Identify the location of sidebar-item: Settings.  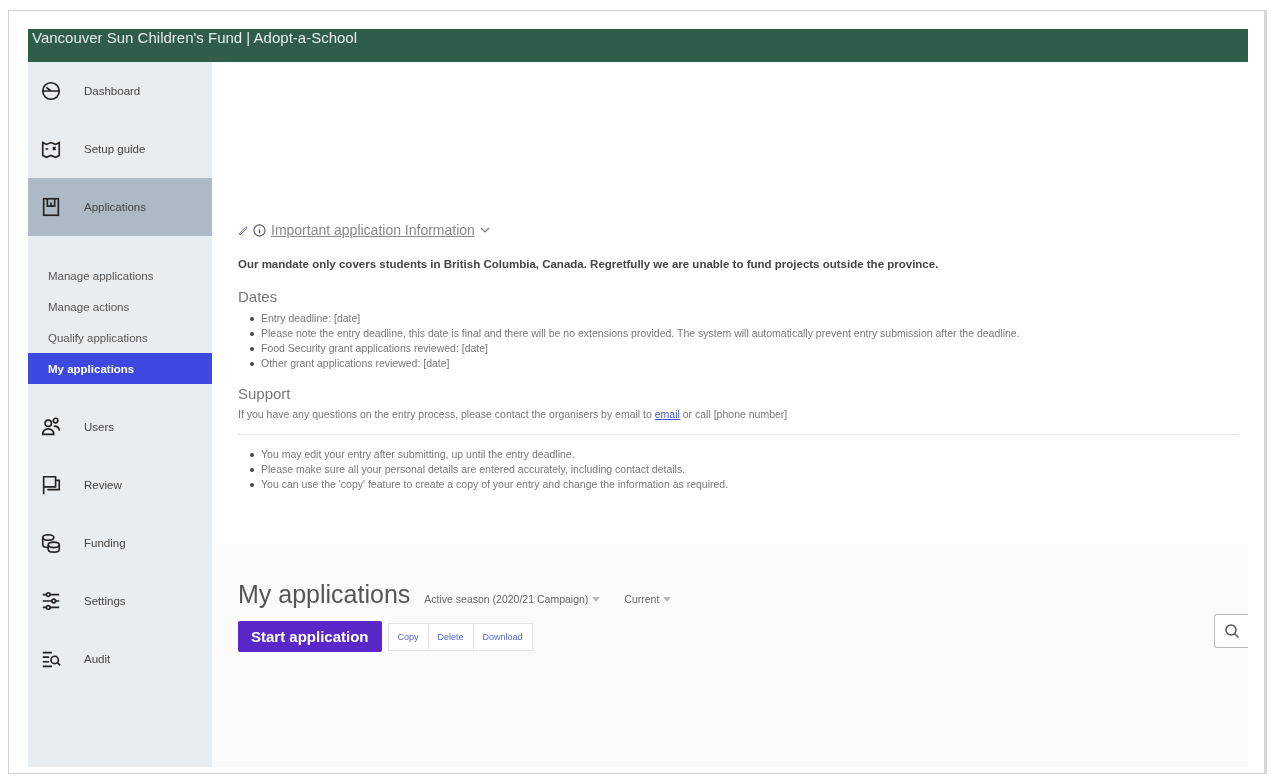
(120, 601).